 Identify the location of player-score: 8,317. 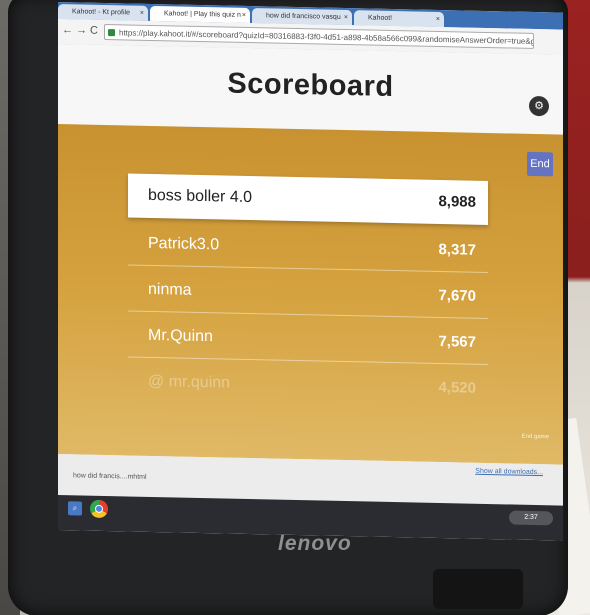
(457, 249).